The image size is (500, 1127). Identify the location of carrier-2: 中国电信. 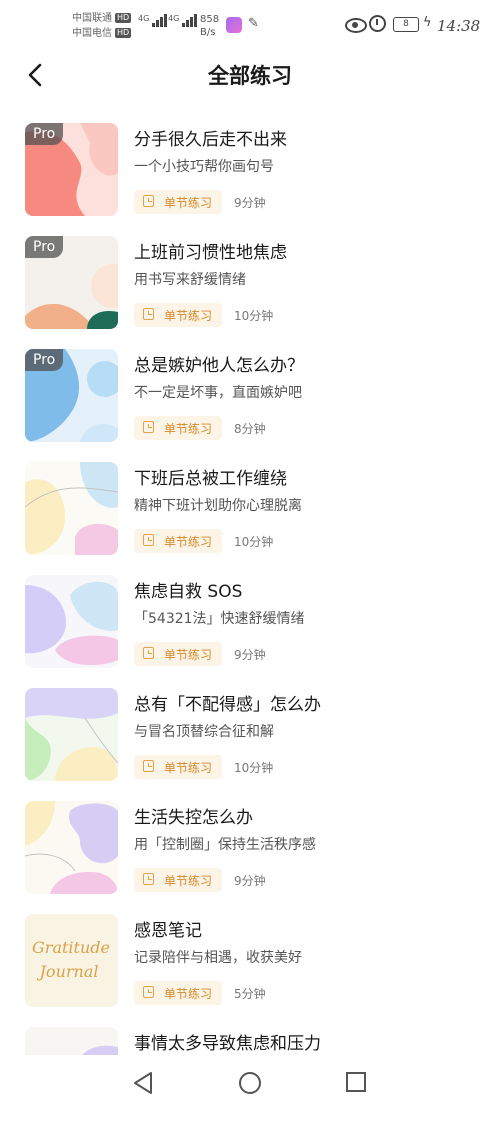
(92, 33).